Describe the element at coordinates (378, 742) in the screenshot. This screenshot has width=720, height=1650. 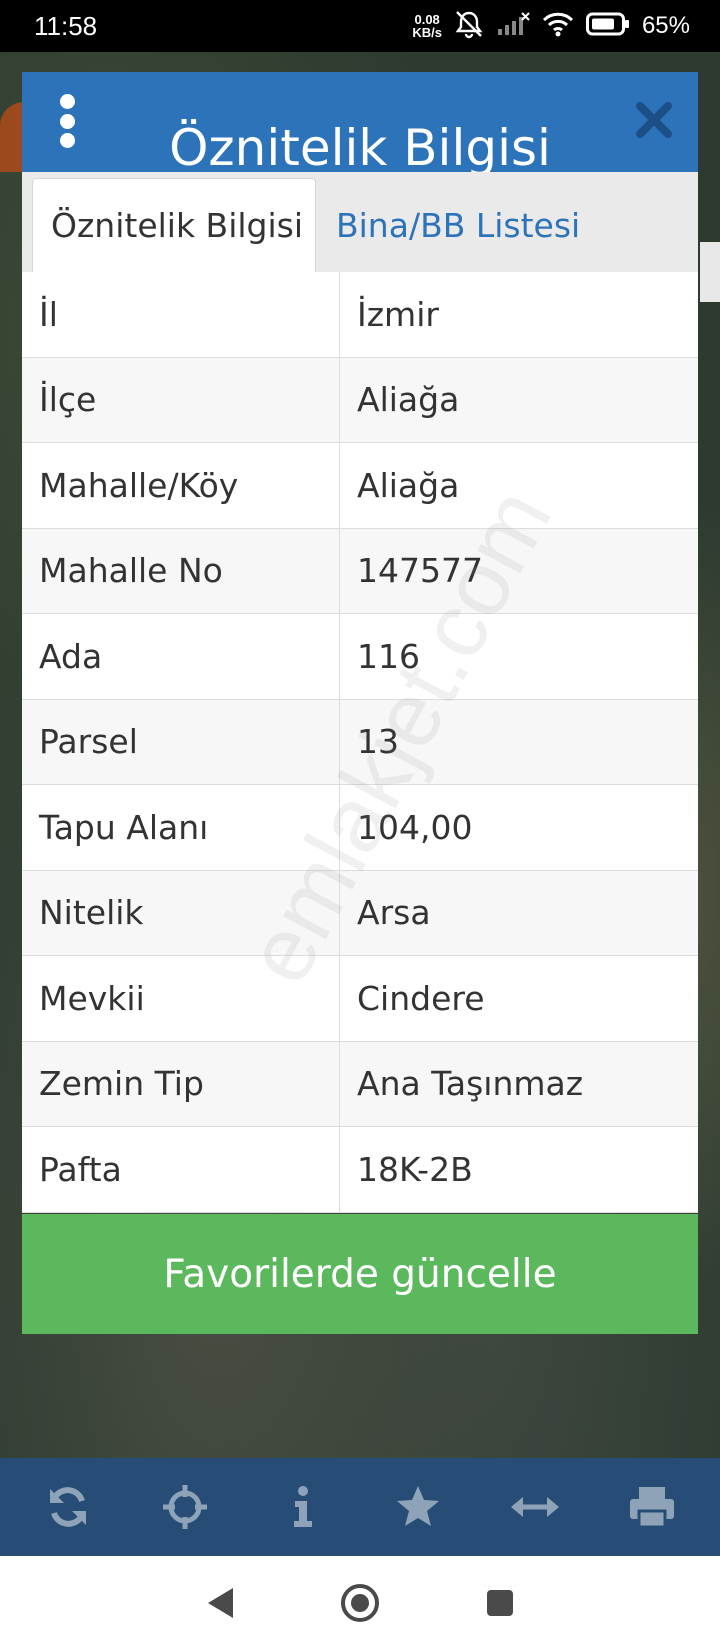
I see `row-value: 13` at that location.